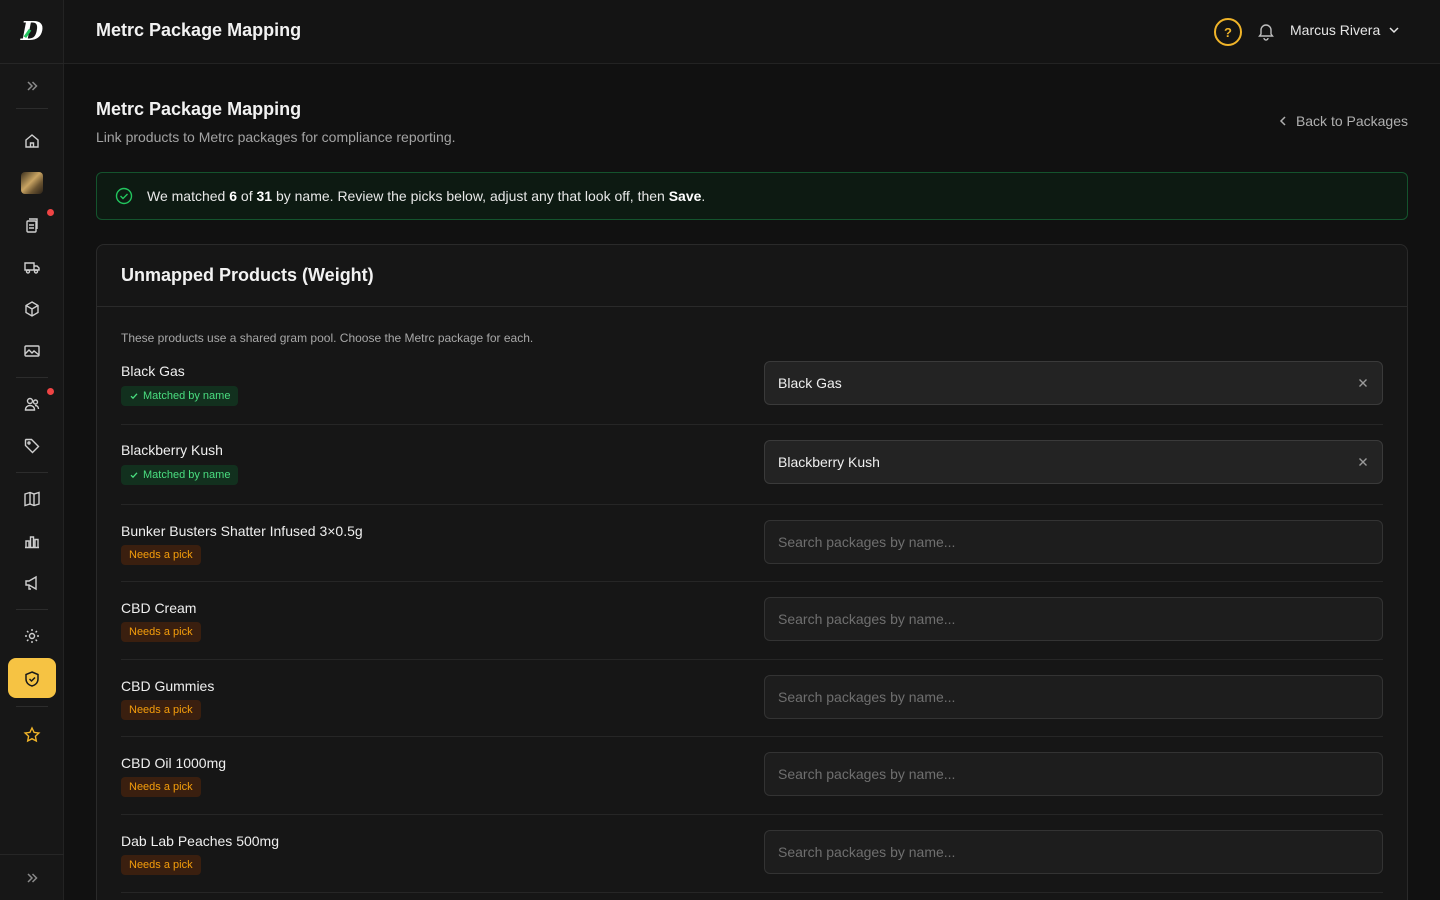 Image resolution: width=1440 pixels, height=900 pixels. I want to click on book-icon, so click(32, 499).